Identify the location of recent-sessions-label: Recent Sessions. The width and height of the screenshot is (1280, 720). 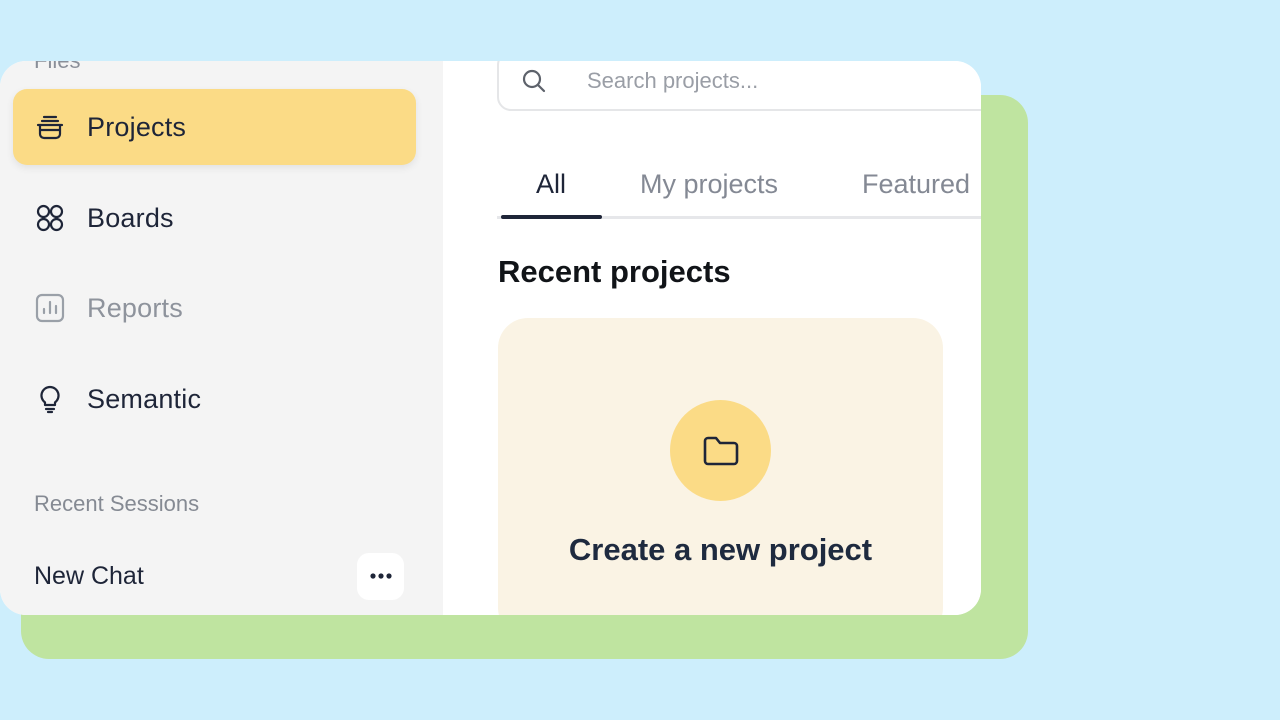
(117, 503).